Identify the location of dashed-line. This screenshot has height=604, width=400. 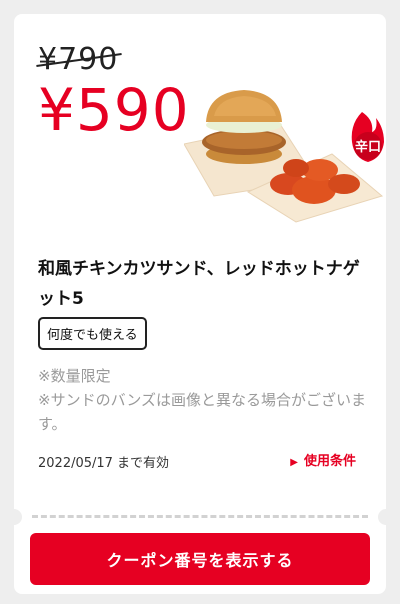
(200, 516).